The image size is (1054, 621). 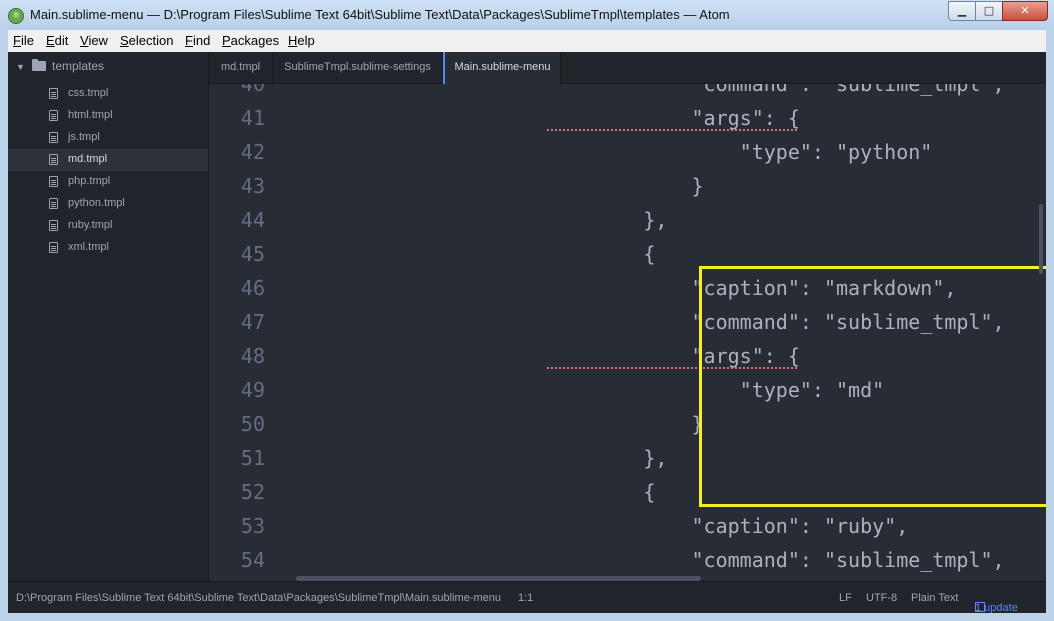 I want to click on tree-root-templates: ▼ templates, so click(x=60, y=68).